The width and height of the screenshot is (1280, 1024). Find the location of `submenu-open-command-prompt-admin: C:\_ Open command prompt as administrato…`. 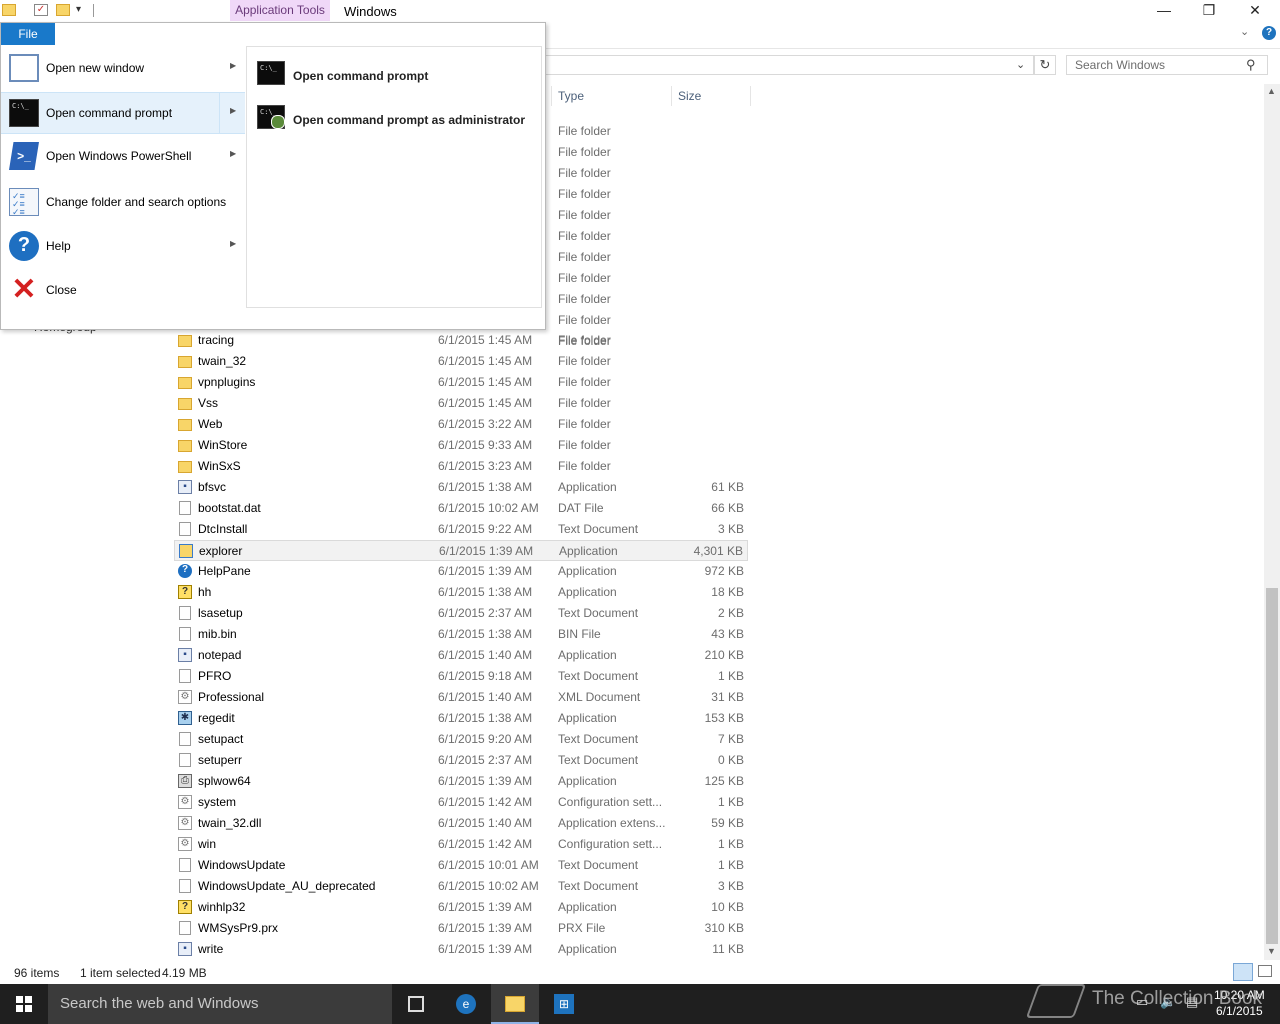

submenu-open-command-prompt-admin: C:\_ Open command prompt as administrato… is located at coordinates (395, 121).